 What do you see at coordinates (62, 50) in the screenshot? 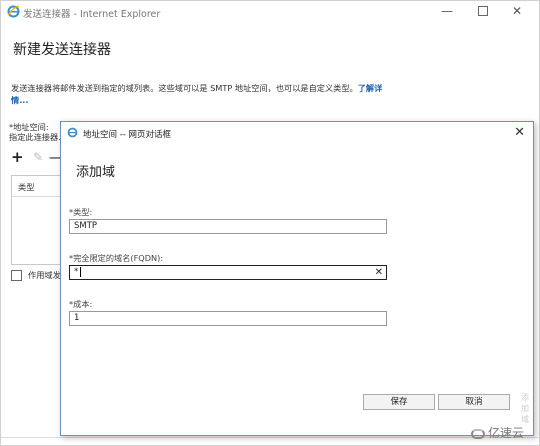
I see `page-title: 新建发送连接器` at bounding box center [62, 50].